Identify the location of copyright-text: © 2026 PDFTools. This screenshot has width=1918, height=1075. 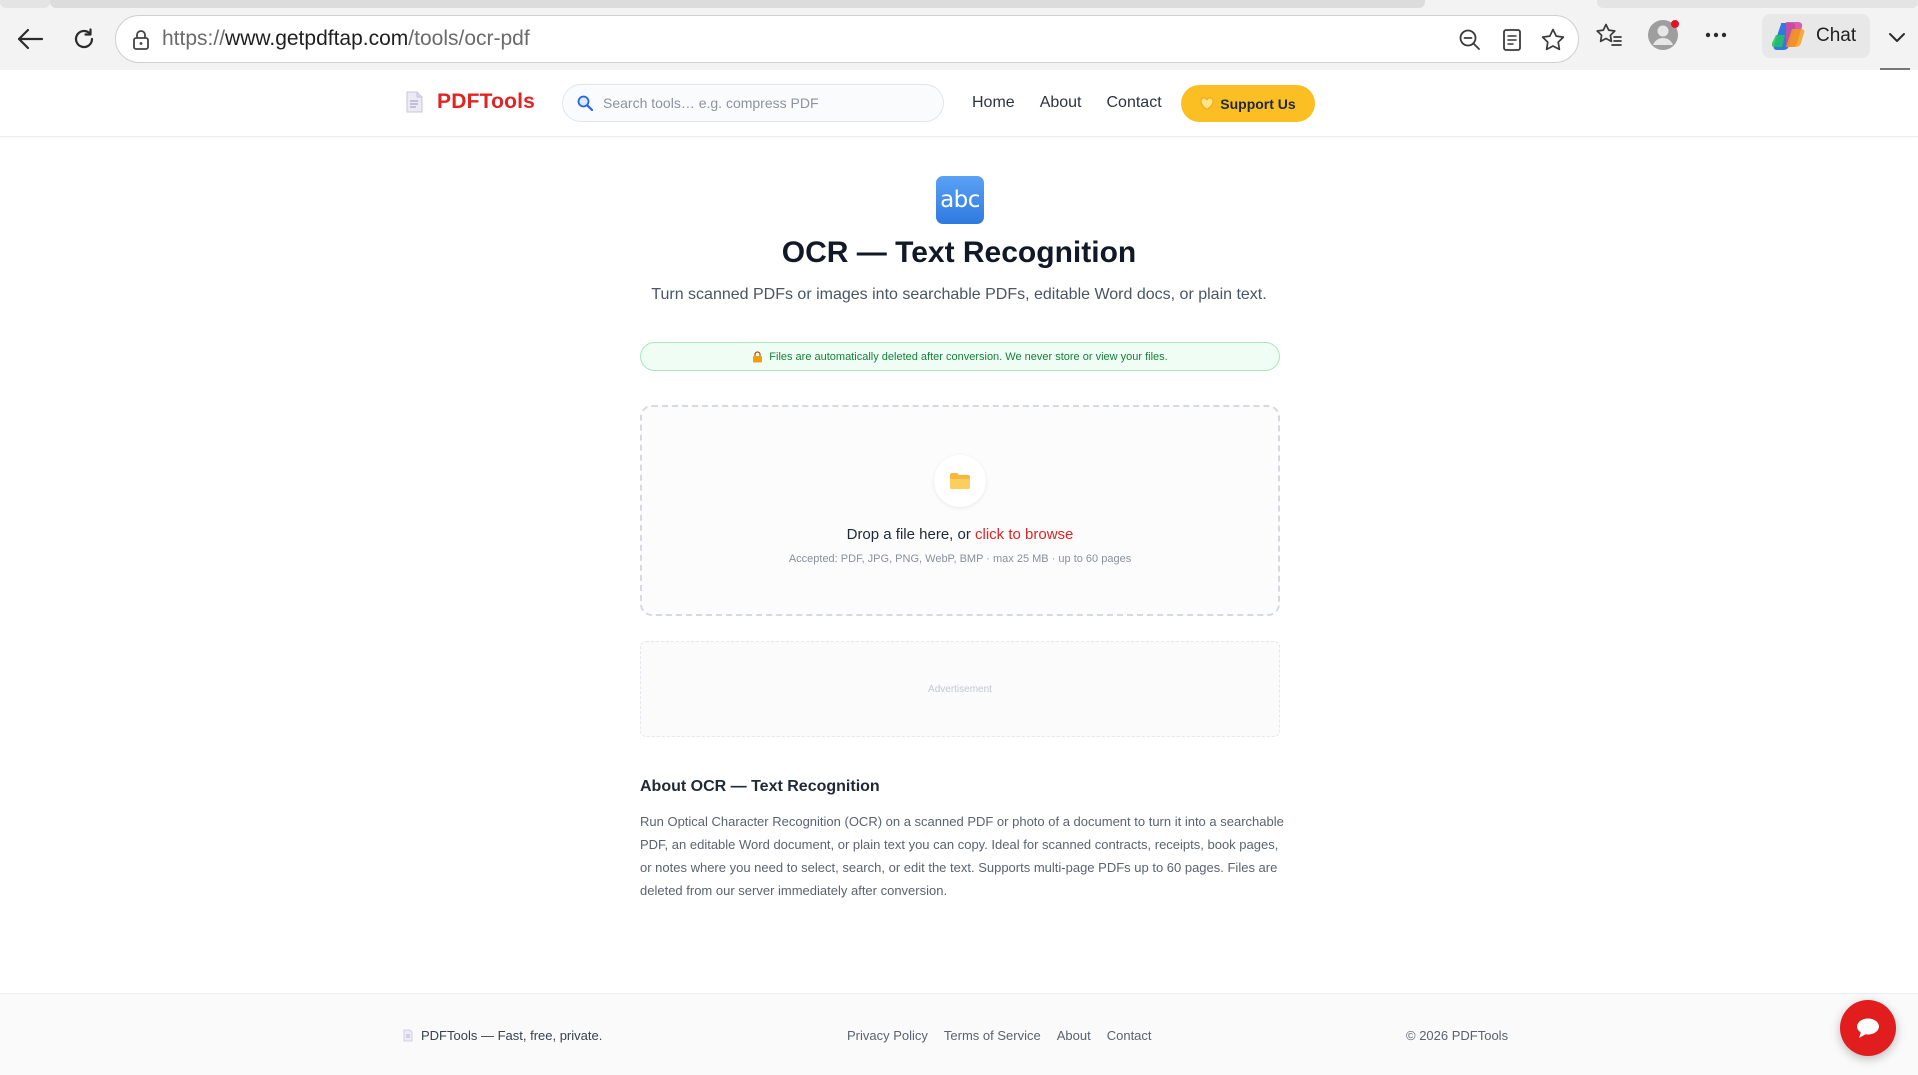
(1457, 1035).